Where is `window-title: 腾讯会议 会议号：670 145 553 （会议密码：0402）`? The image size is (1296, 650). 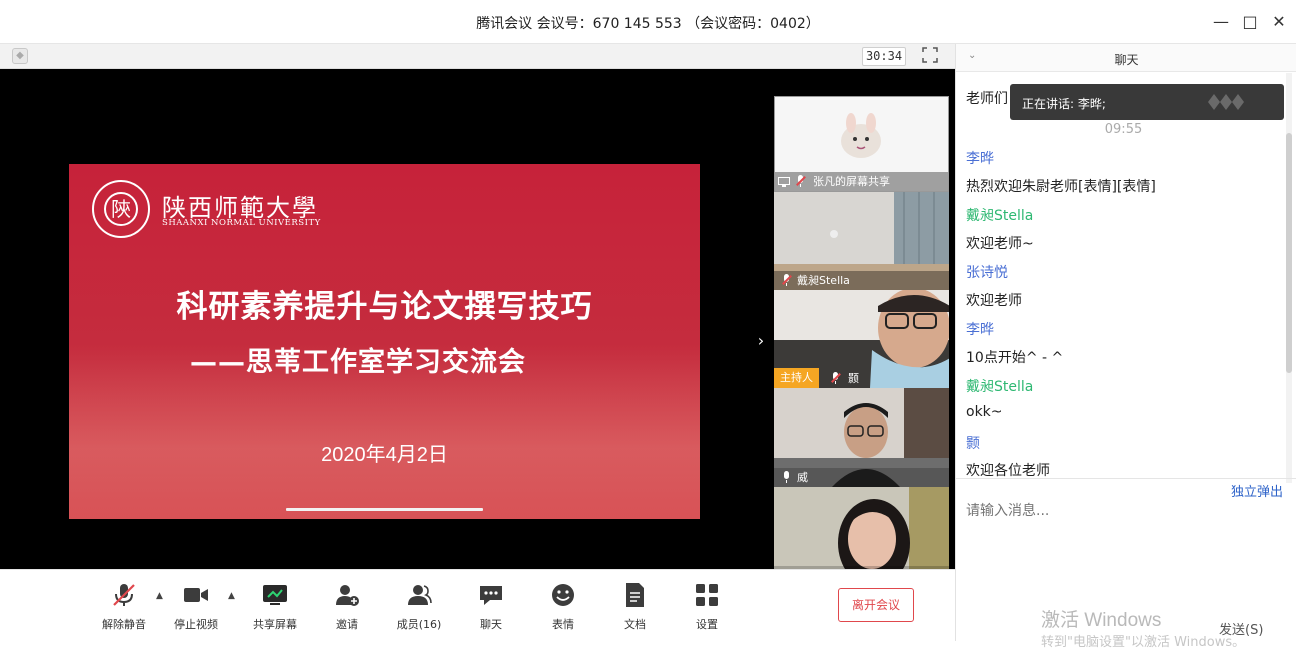 window-title: 腾讯会议 会议号：670 145 553 （会议密码：0402） is located at coordinates (648, 24).